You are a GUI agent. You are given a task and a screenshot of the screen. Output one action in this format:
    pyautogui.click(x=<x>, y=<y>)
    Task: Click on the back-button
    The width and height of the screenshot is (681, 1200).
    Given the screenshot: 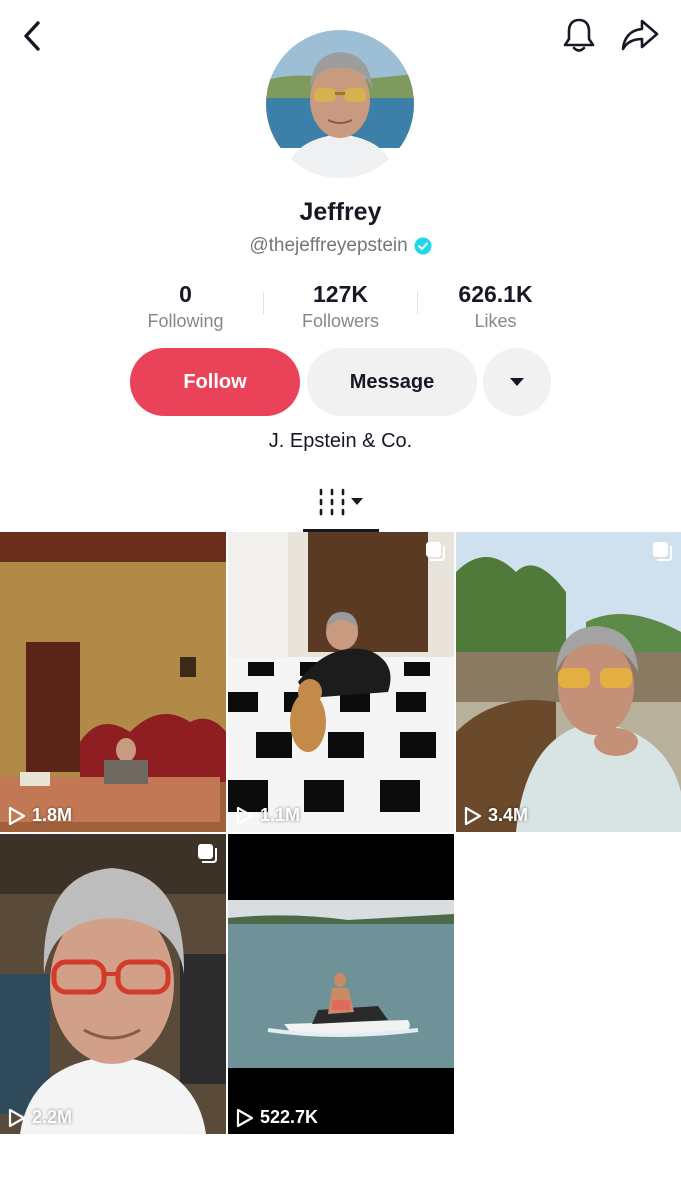 What is the action you would take?
    pyautogui.click(x=32, y=36)
    